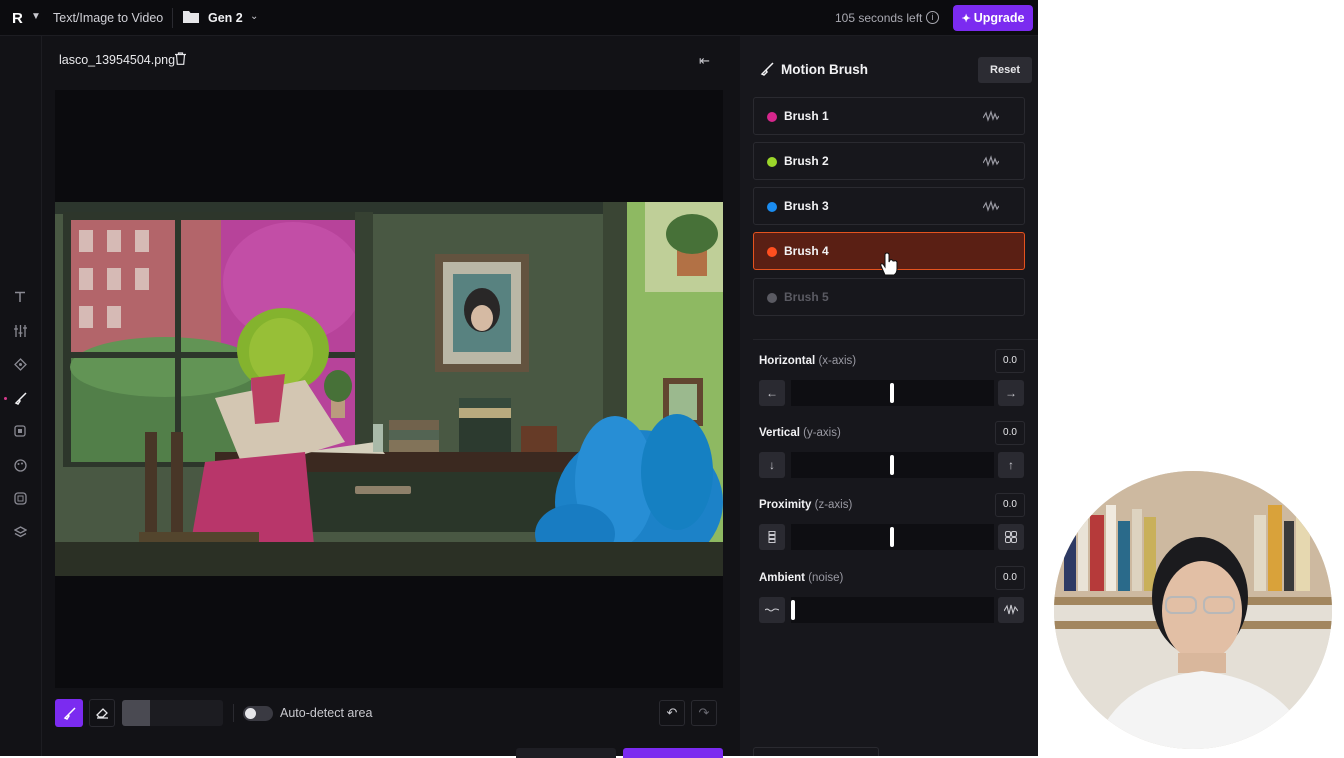 The image size is (1344, 758). What do you see at coordinates (180, 58) in the screenshot?
I see `trash-icon` at bounding box center [180, 58].